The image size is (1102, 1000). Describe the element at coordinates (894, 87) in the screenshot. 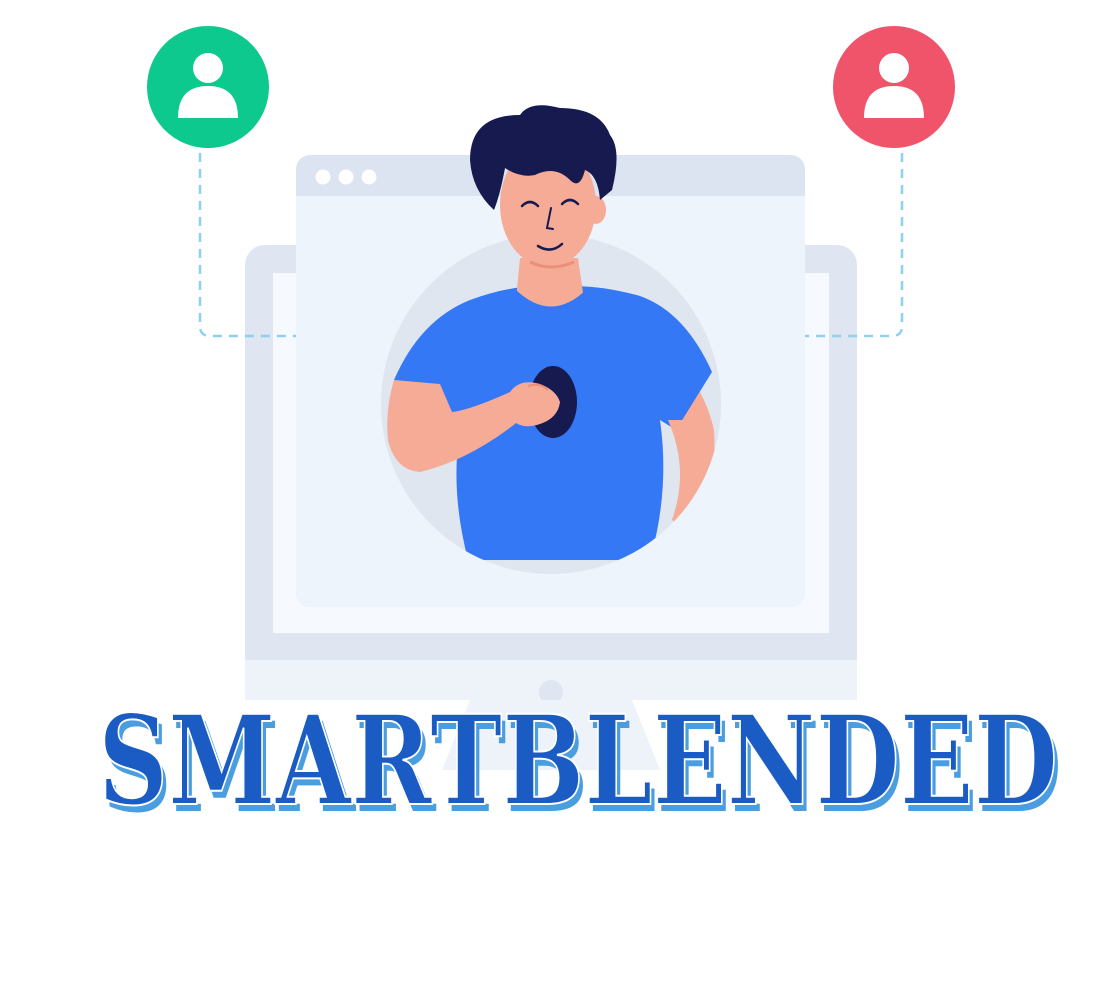

I see `right-user-avatar` at that location.